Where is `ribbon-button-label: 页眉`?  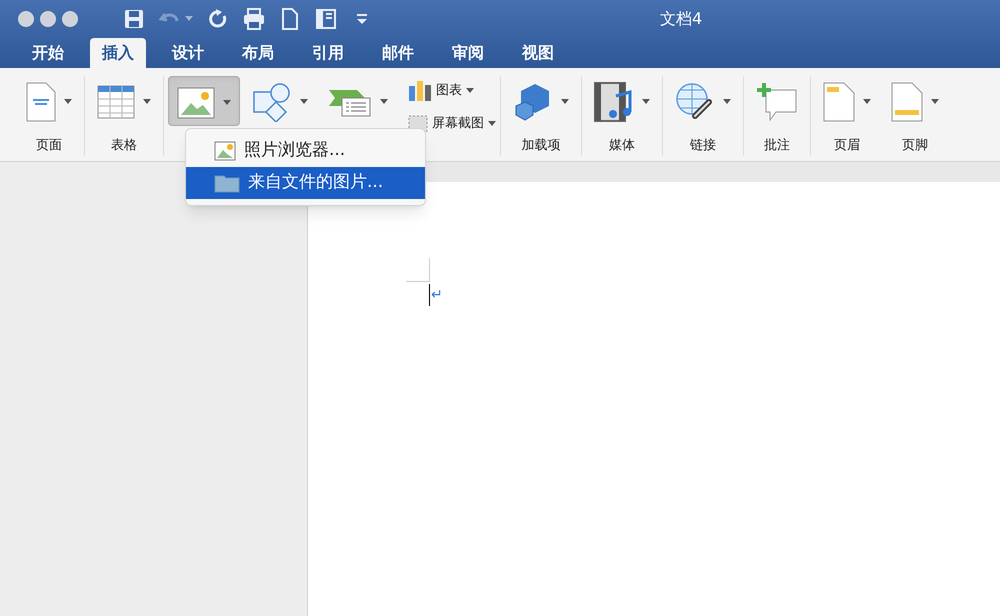 ribbon-button-label: 页眉 is located at coordinates (847, 146).